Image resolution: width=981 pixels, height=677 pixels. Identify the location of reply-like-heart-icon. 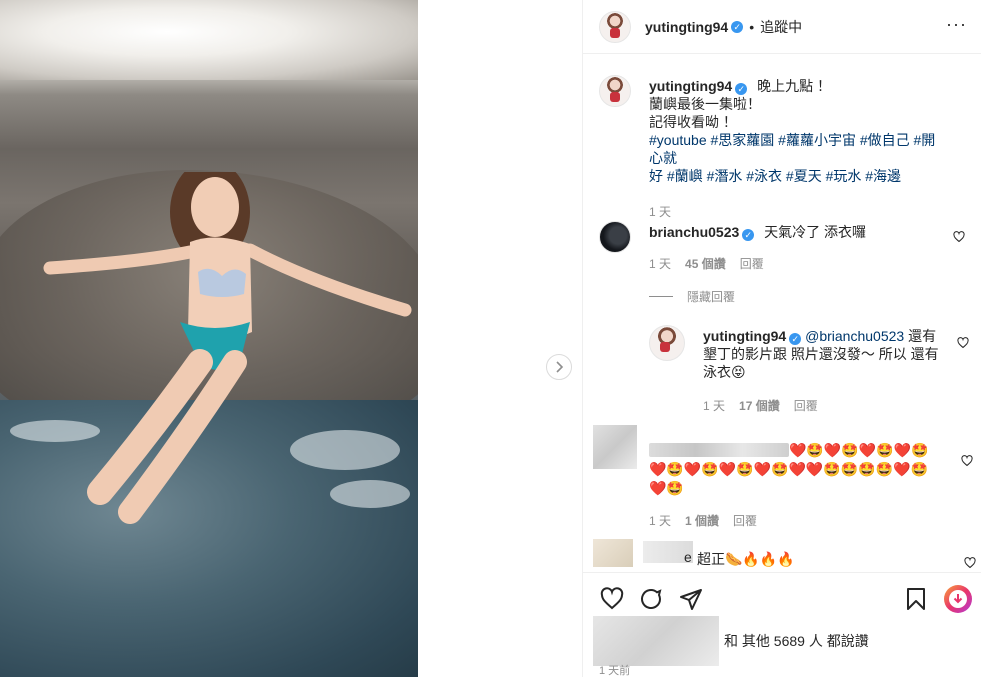
(963, 343).